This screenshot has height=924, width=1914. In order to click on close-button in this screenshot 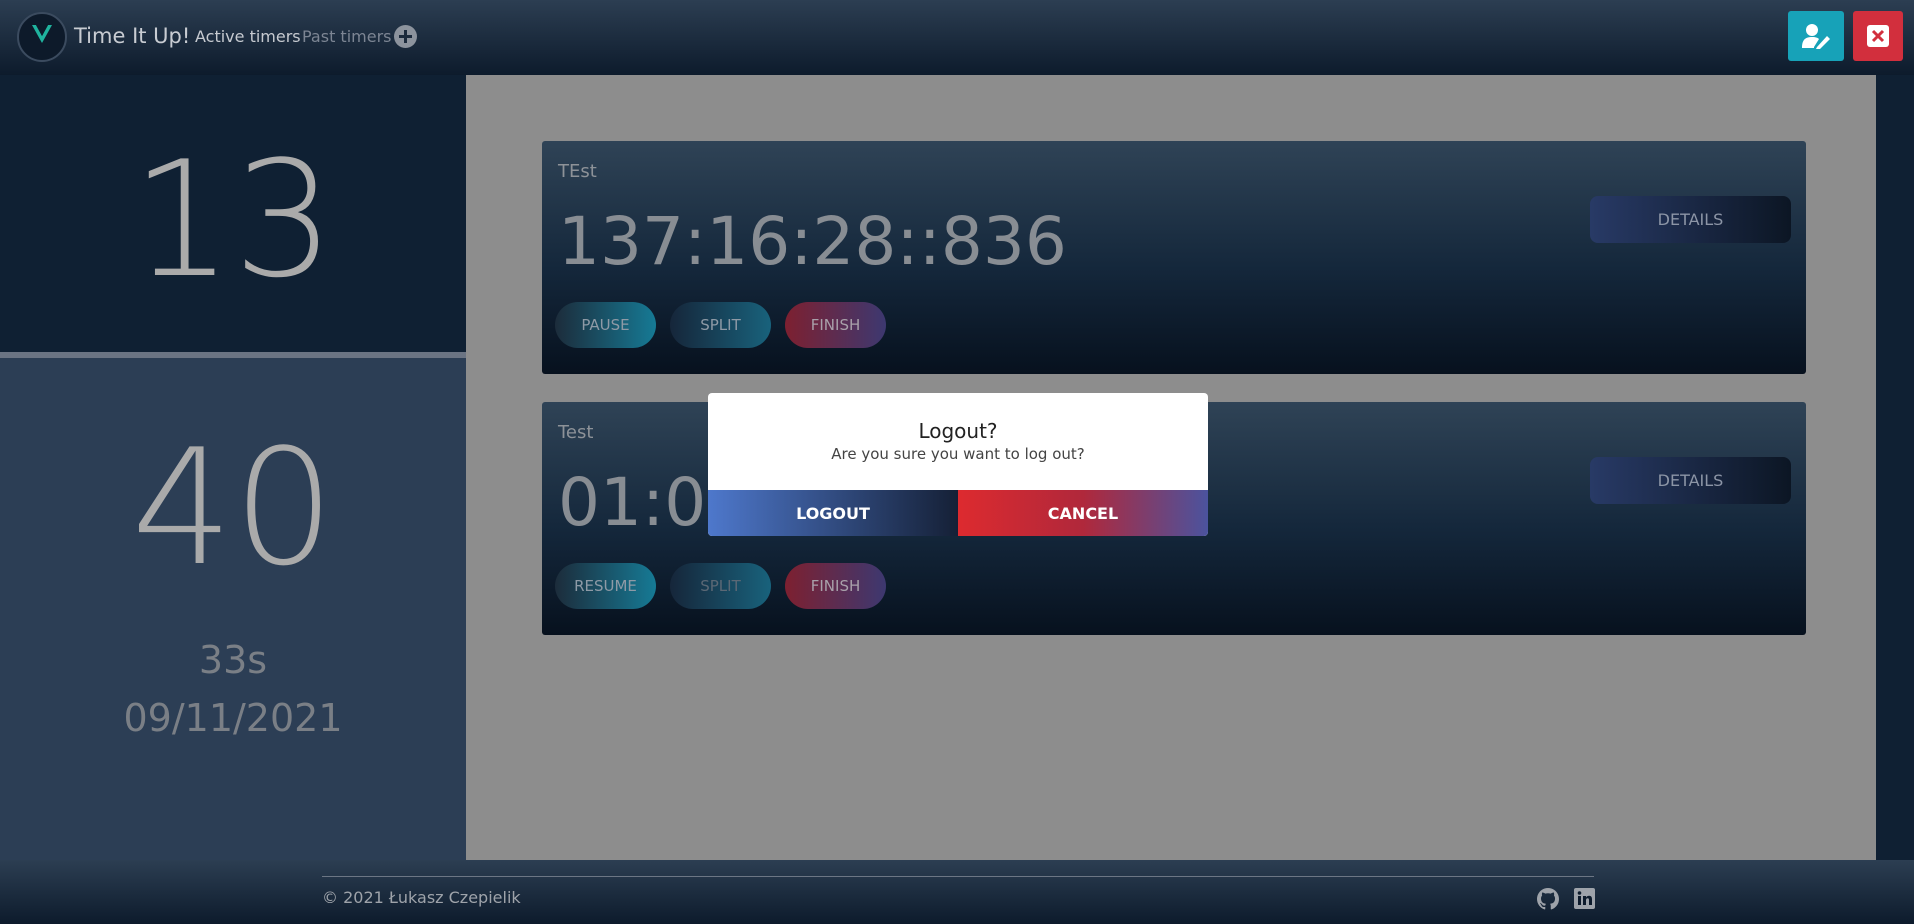, I will do `click(1878, 36)`.